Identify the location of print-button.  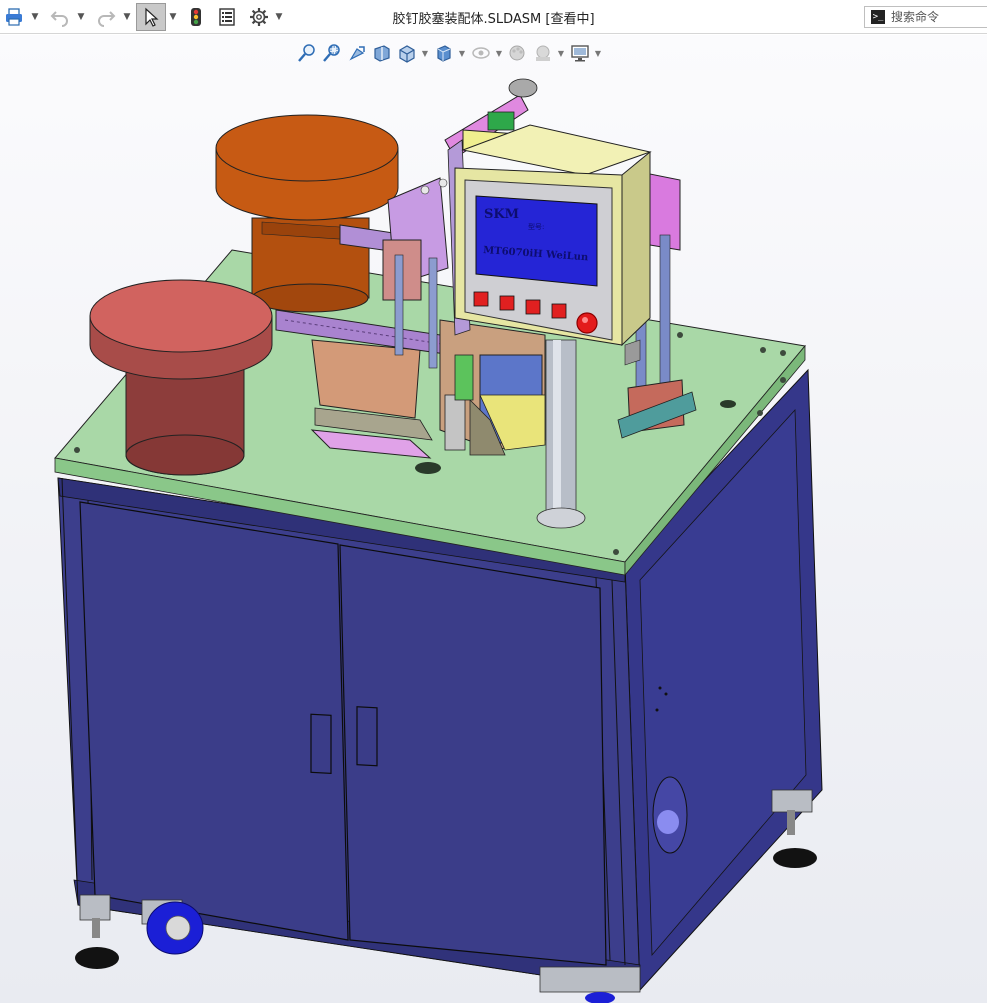
(14, 17).